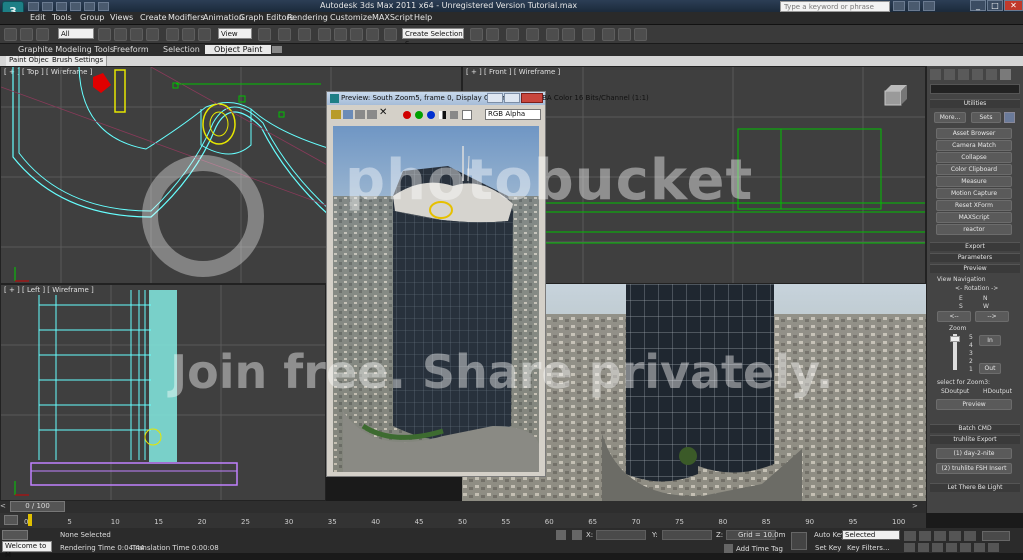 The image size is (1023, 560). What do you see at coordinates (974, 453) in the screenshot?
I see `day-2-nite-button: (1) day-2-nite` at bounding box center [974, 453].